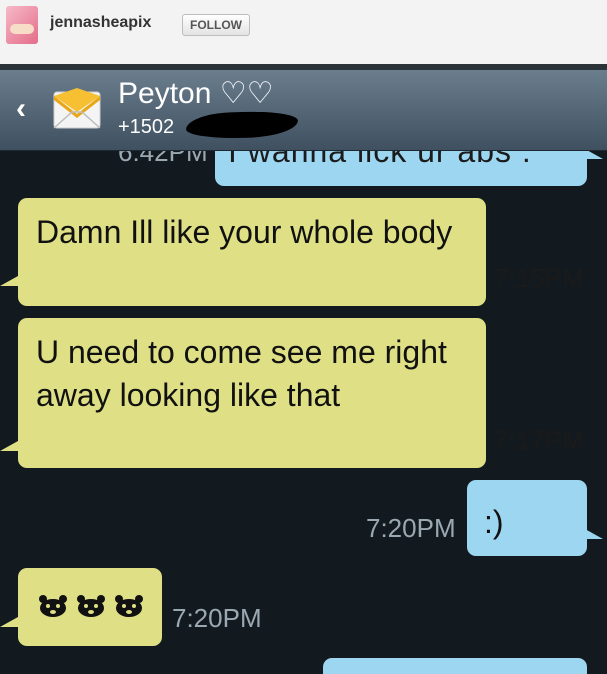  Describe the element at coordinates (303, 32) in the screenshot. I see `tumblr-header: jennasheapix FOLLOW` at that location.